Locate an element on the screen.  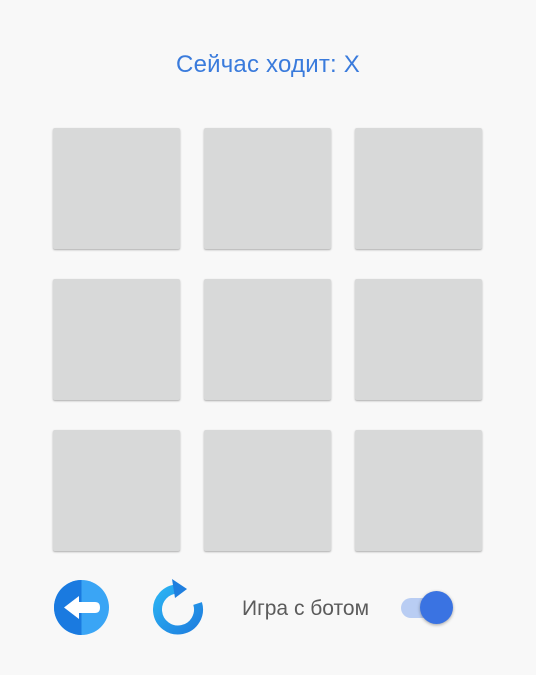
arrow-left-icon is located at coordinates (81, 607).